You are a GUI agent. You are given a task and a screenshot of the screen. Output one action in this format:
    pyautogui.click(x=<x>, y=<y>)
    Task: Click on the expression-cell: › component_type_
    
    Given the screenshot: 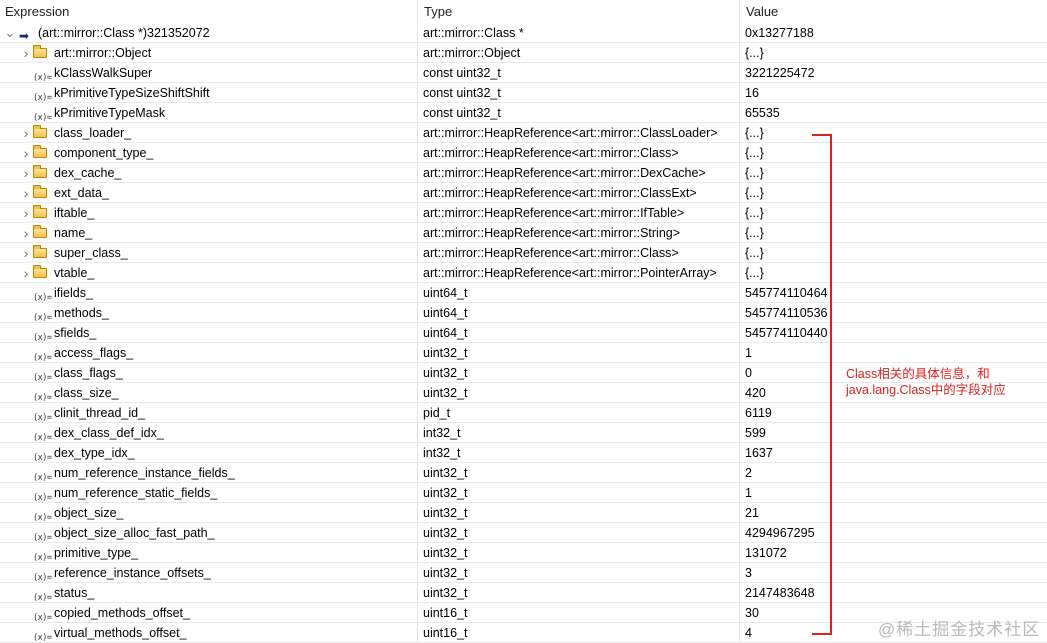 What is the action you would take?
    pyautogui.click(x=207, y=153)
    